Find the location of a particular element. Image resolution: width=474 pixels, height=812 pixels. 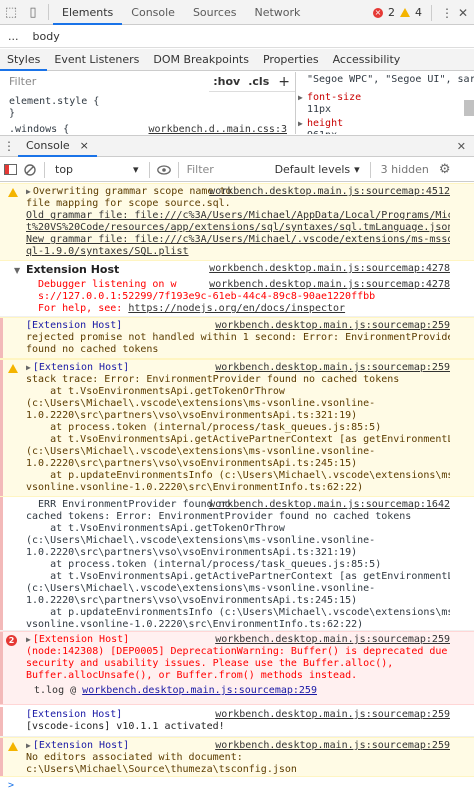

computed-row-height: ▶ height is located at coordinates (386, 124).